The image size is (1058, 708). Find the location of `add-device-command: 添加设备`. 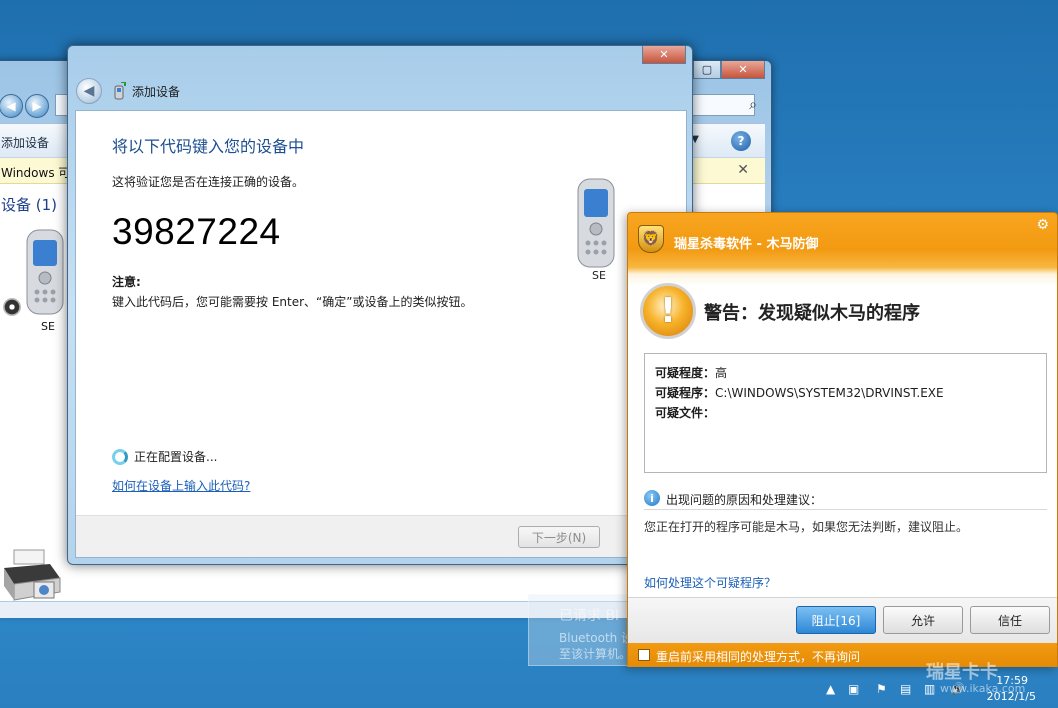

add-device-command: 添加设备 is located at coordinates (25, 142).